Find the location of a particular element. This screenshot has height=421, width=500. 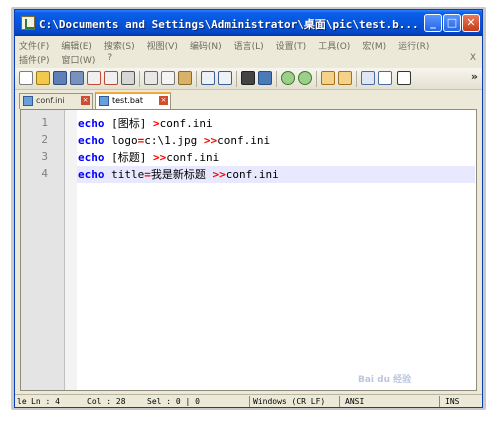

save-icon is located at coordinates (60, 78).